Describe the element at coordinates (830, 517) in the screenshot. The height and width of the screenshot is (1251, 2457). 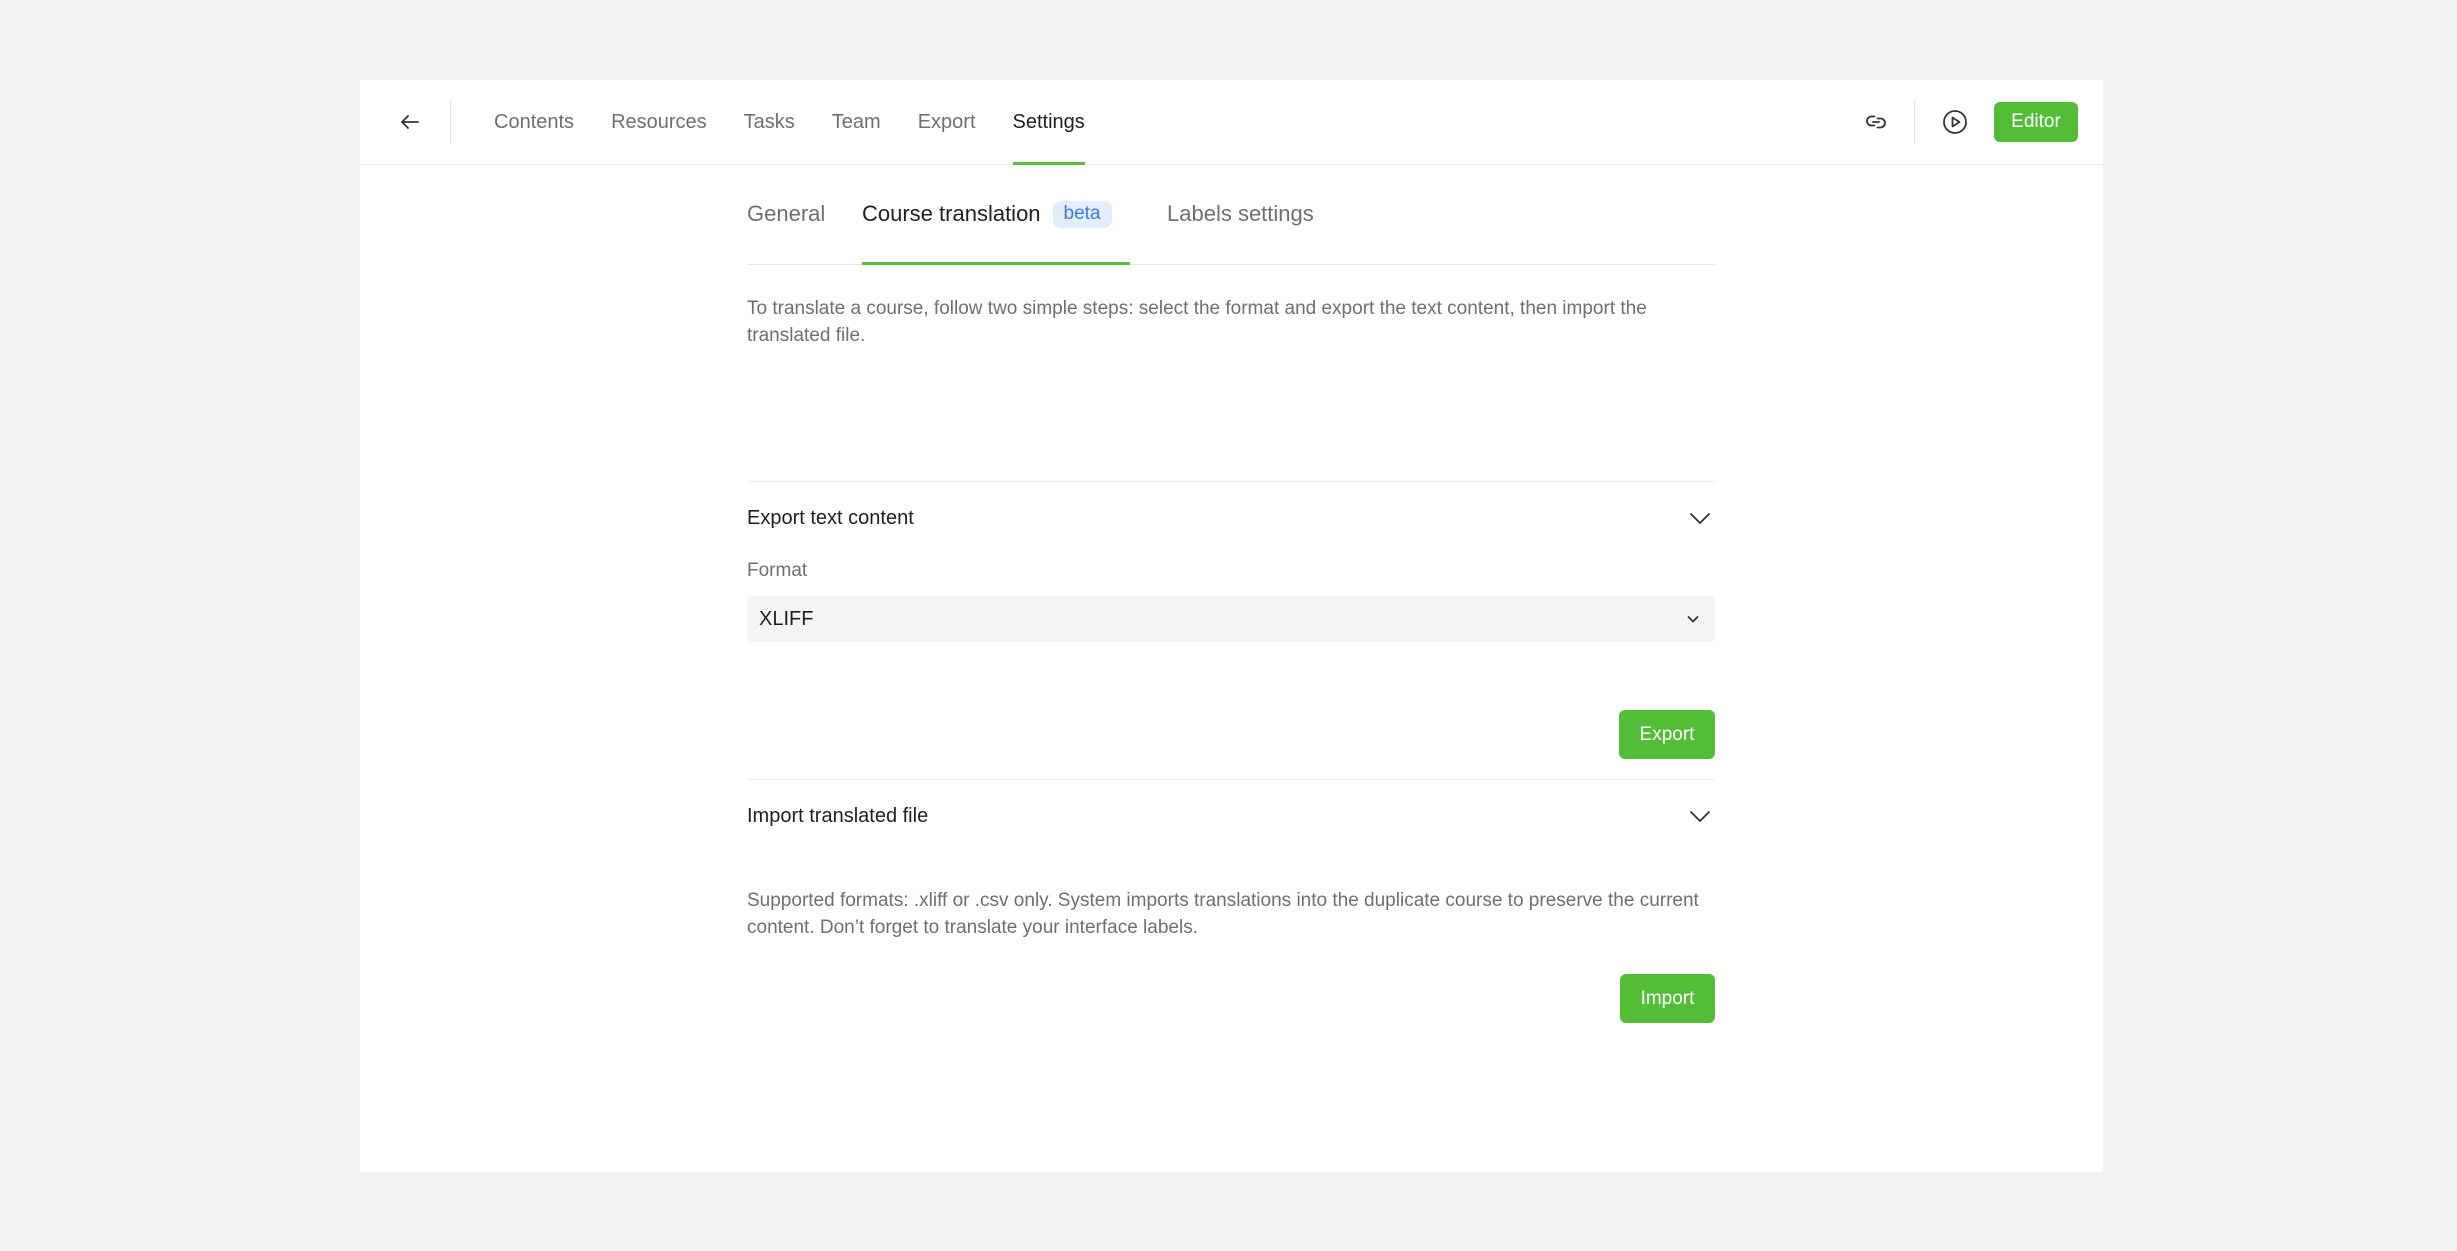
I see `export-section-title: Export text content` at that location.